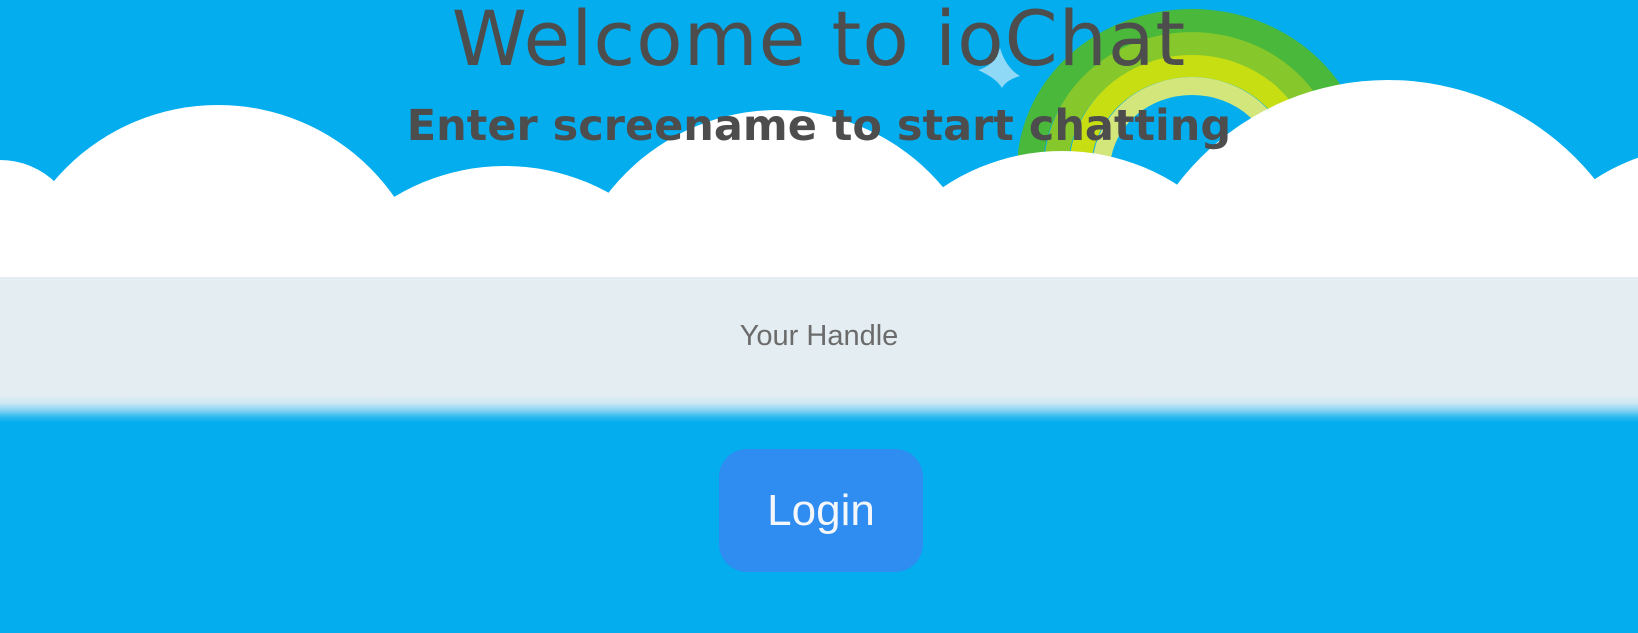  What do you see at coordinates (819, 126) in the screenshot?
I see `page-subtitle: Enter screename to start chatting` at bounding box center [819, 126].